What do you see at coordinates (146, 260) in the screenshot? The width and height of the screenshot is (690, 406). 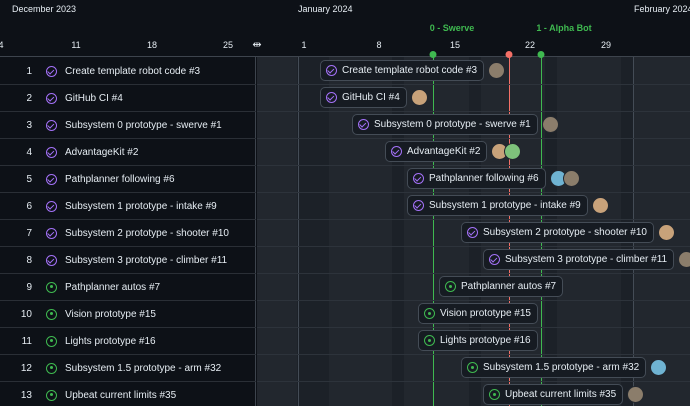 I see `issue-title: Subsystem 3 prototype - climber #11` at bounding box center [146, 260].